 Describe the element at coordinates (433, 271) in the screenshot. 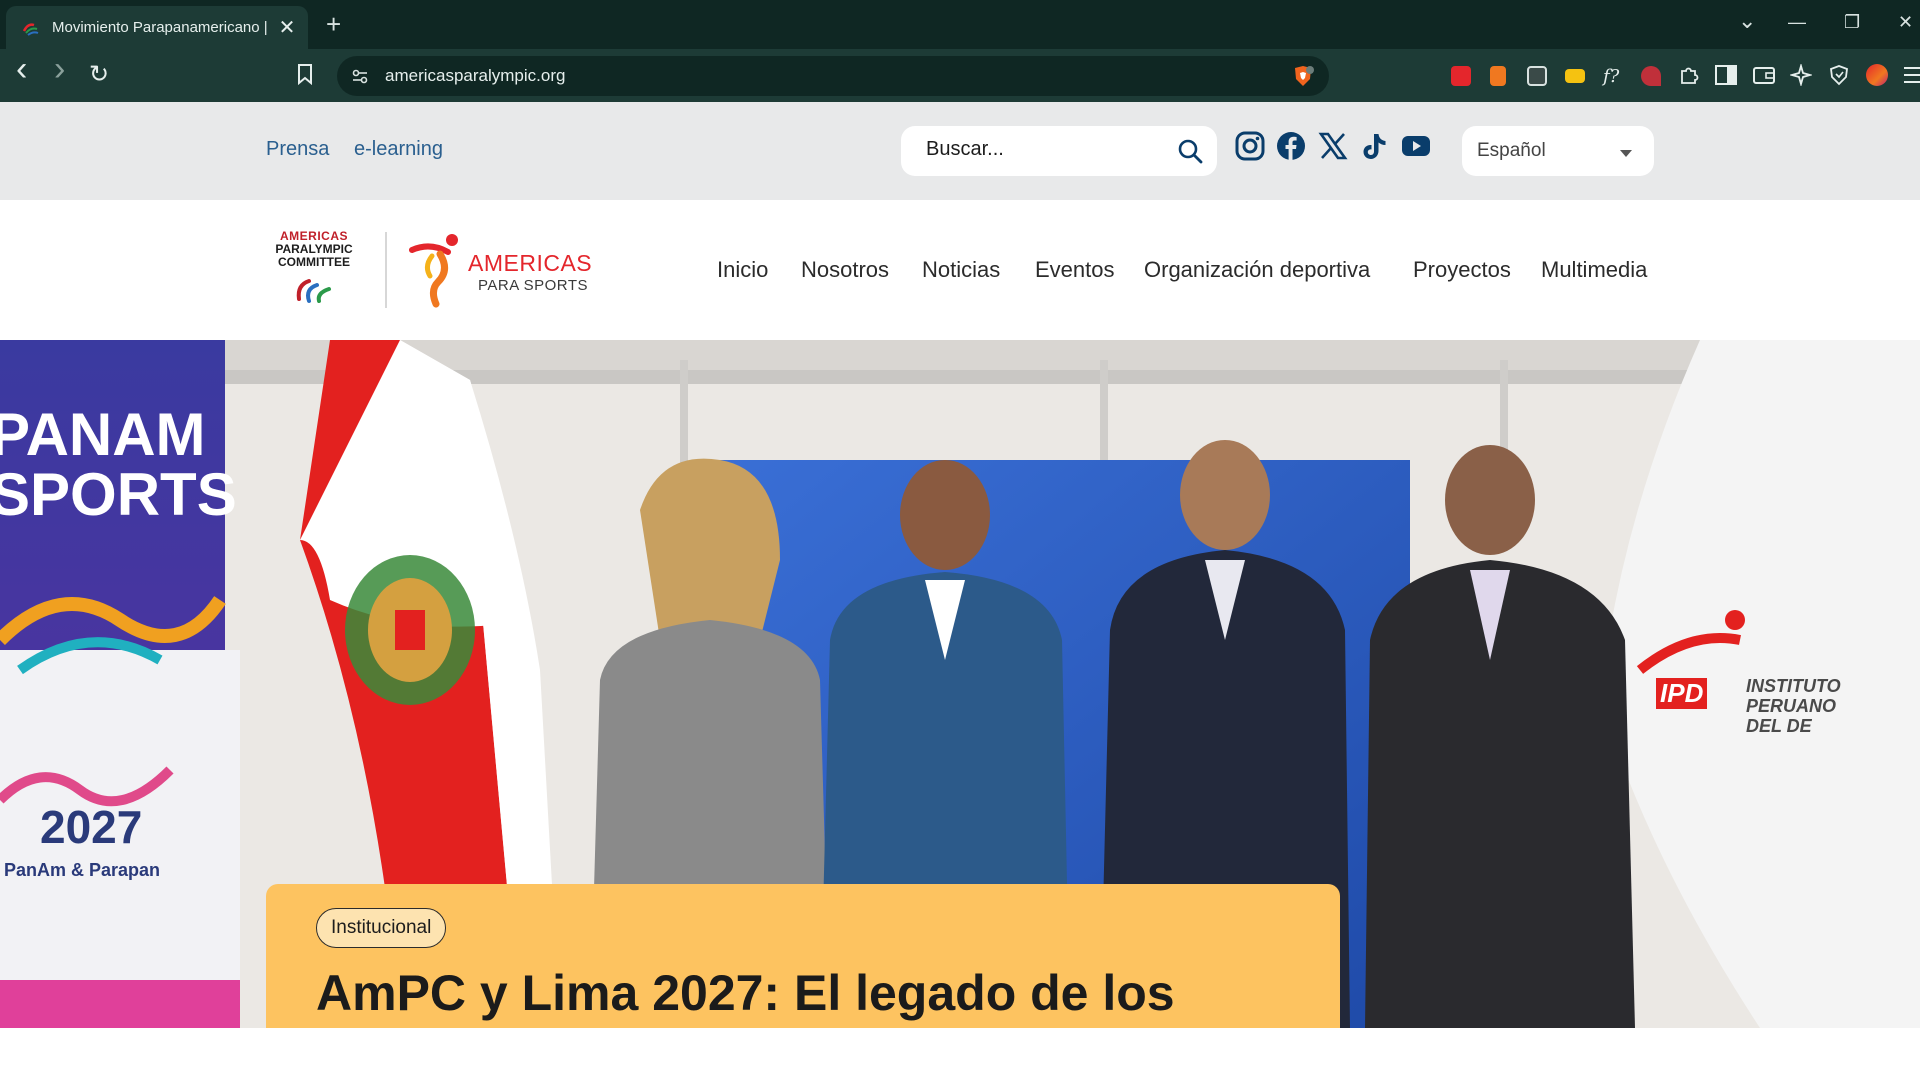

I see `para-sports-figure-icon` at that location.